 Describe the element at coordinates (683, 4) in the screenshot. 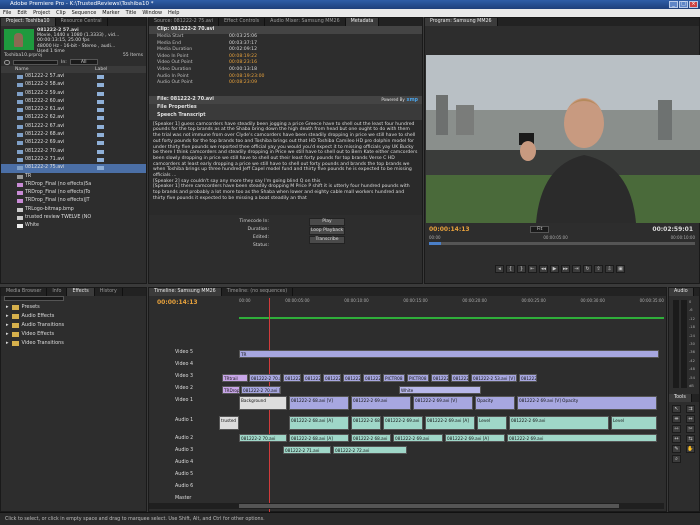

I see `maximize-button: □` at that location.